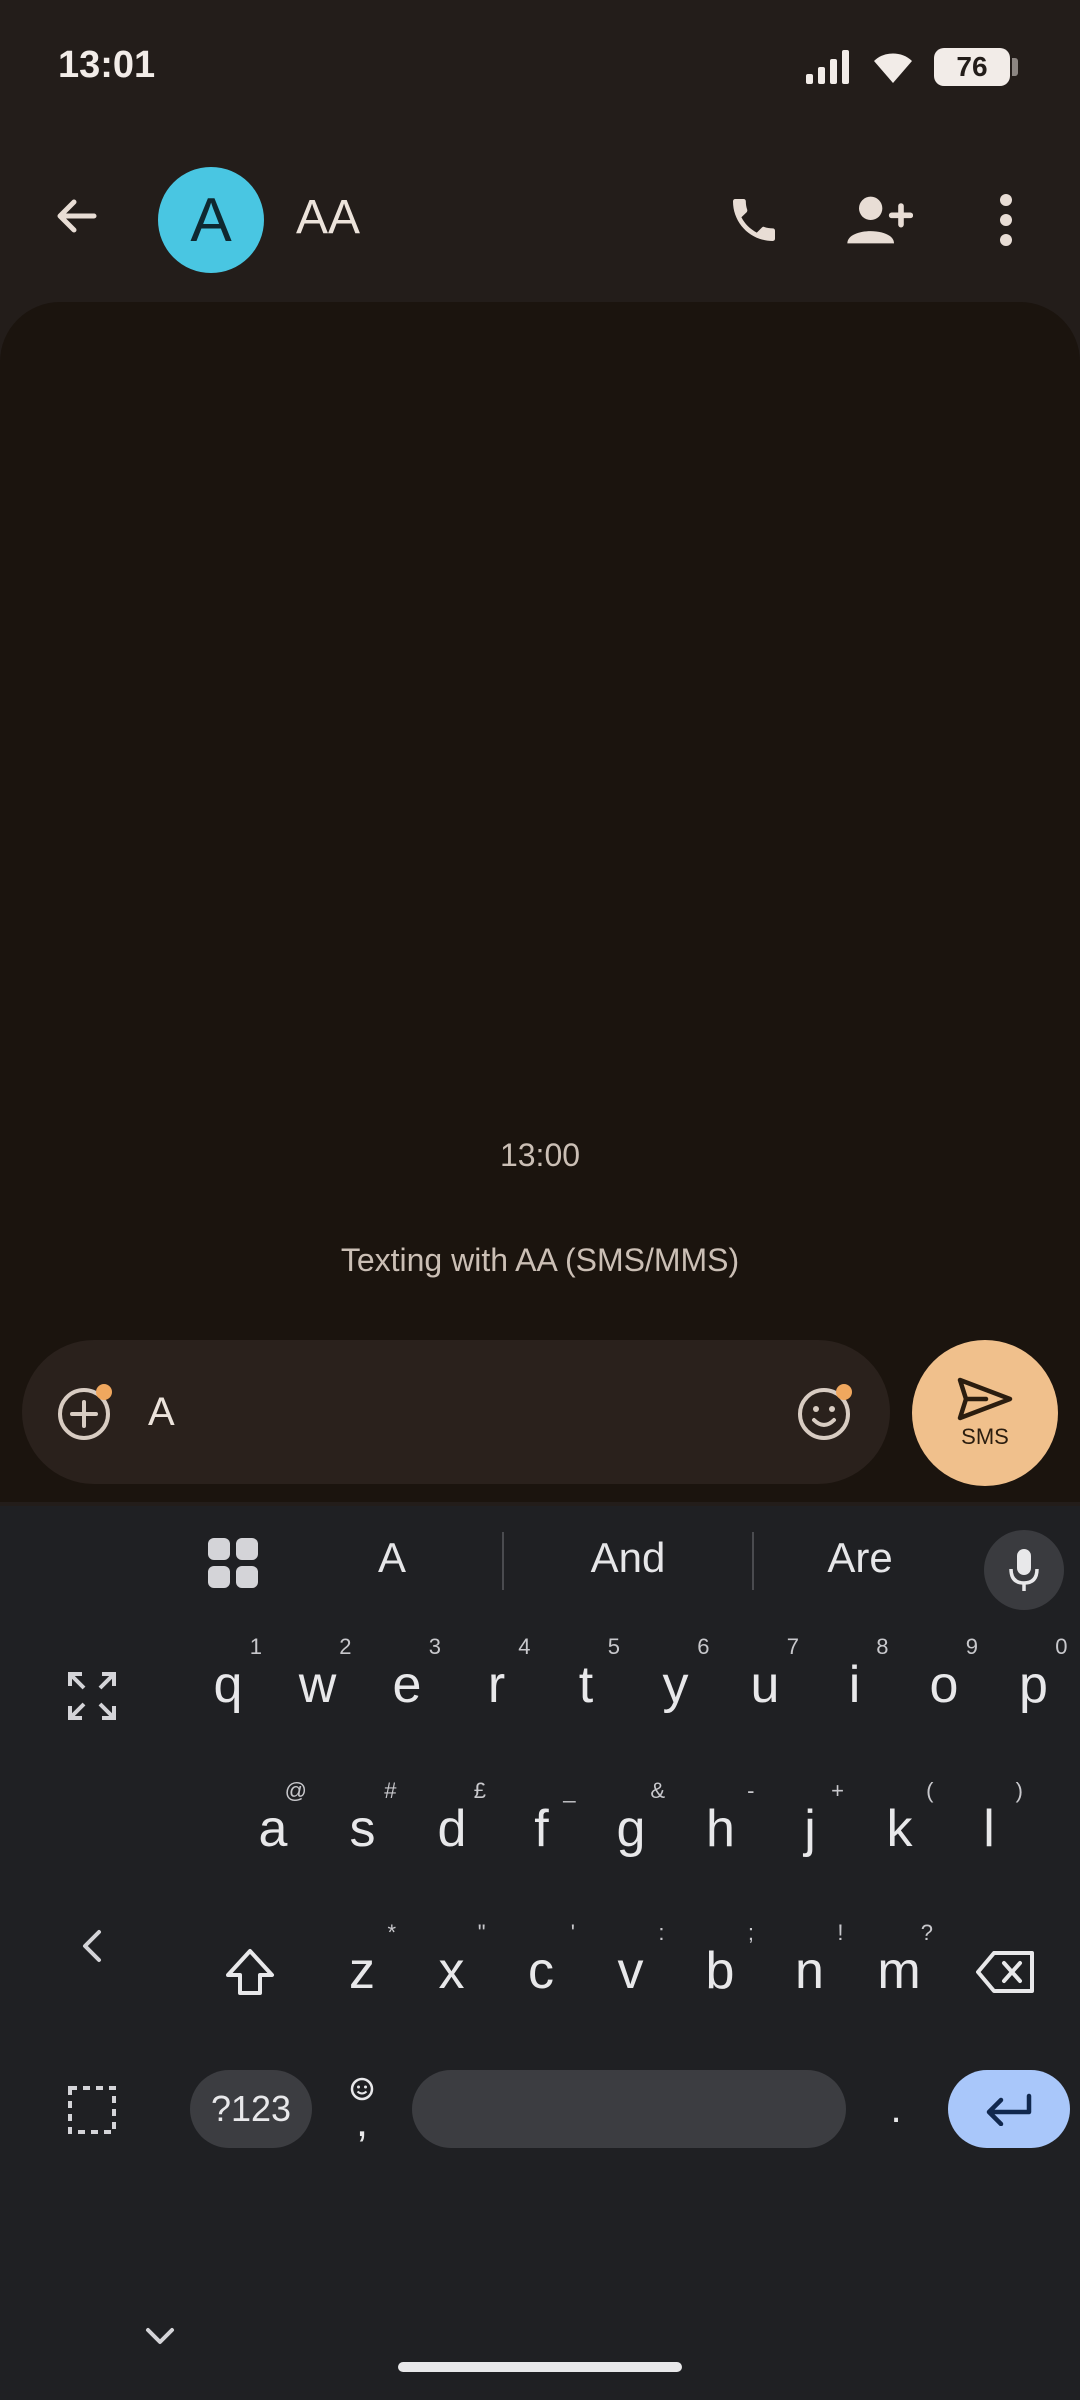 The image size is (1080, 2400). I want to click on call-button, so click(754, 220).